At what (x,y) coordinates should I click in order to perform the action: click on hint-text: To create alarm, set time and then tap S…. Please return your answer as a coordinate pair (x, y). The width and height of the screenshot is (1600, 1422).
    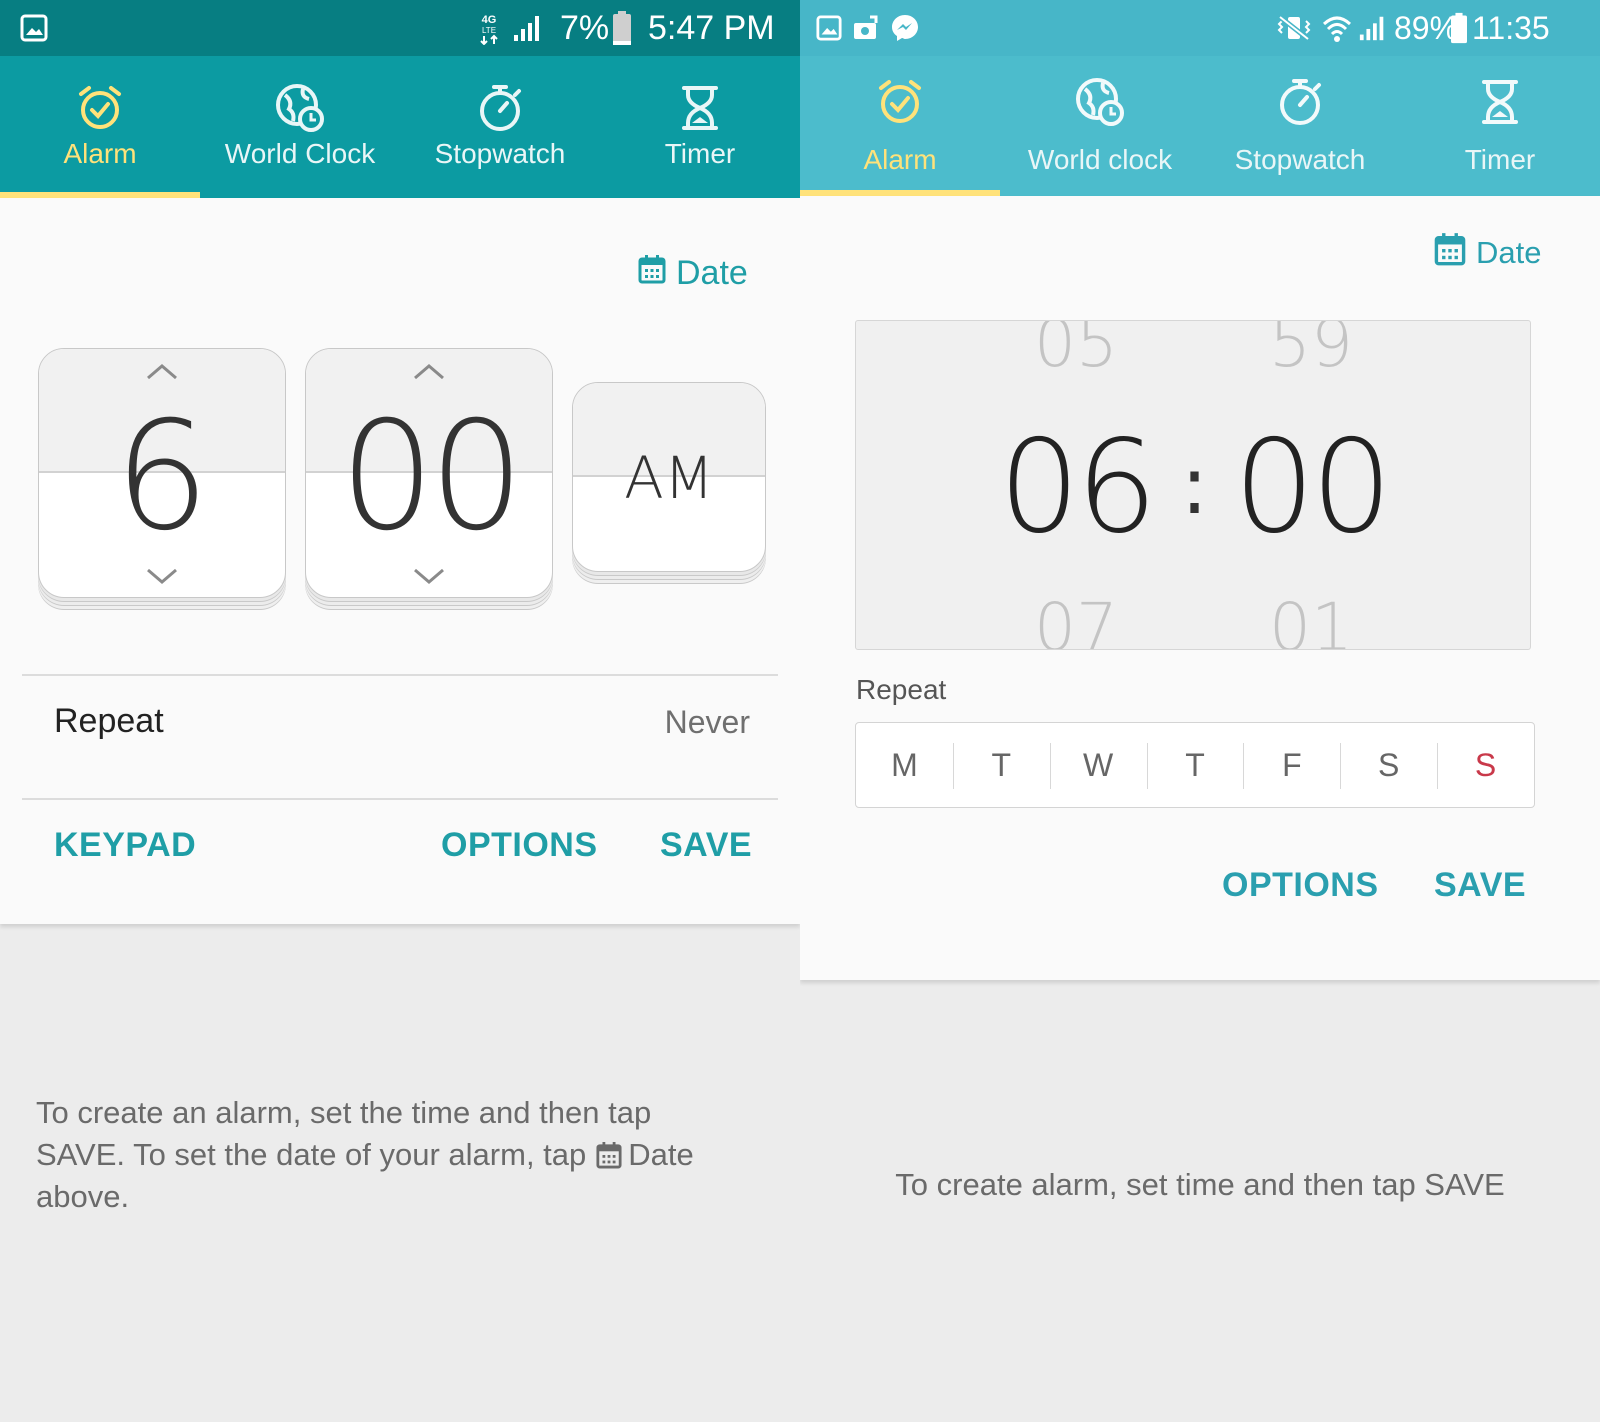
    Looking at the image, I should click on (1200, 1184).